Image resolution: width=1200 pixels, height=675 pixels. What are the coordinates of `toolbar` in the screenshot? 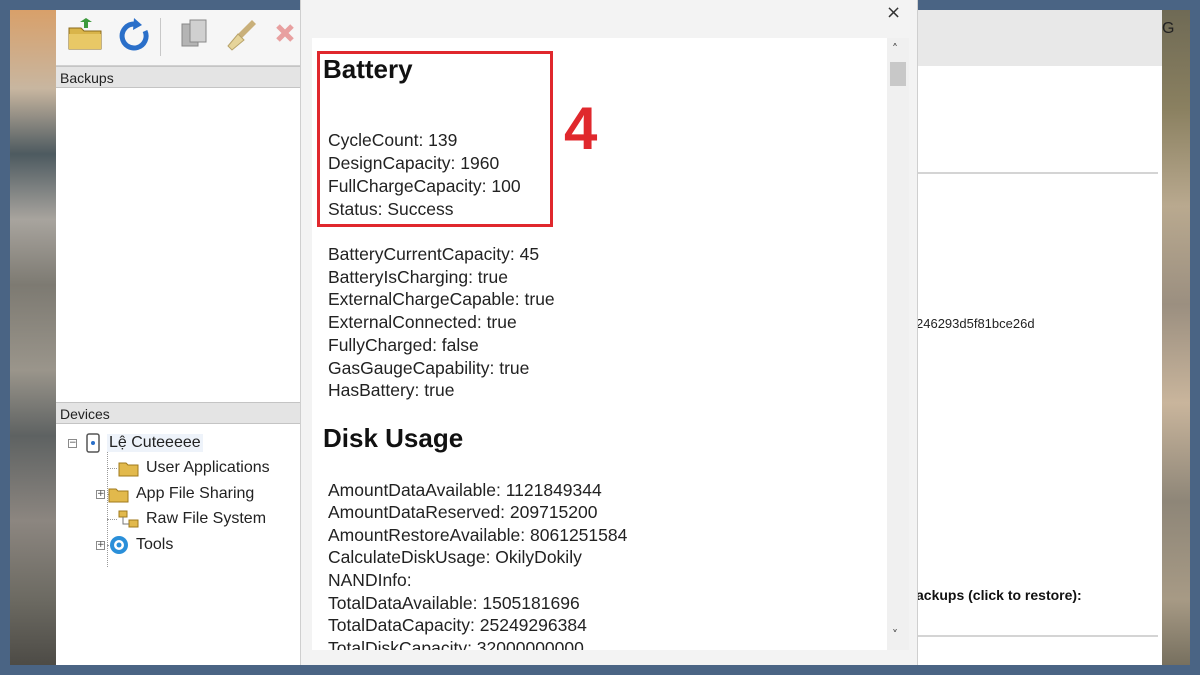 It's located at (178, 38).